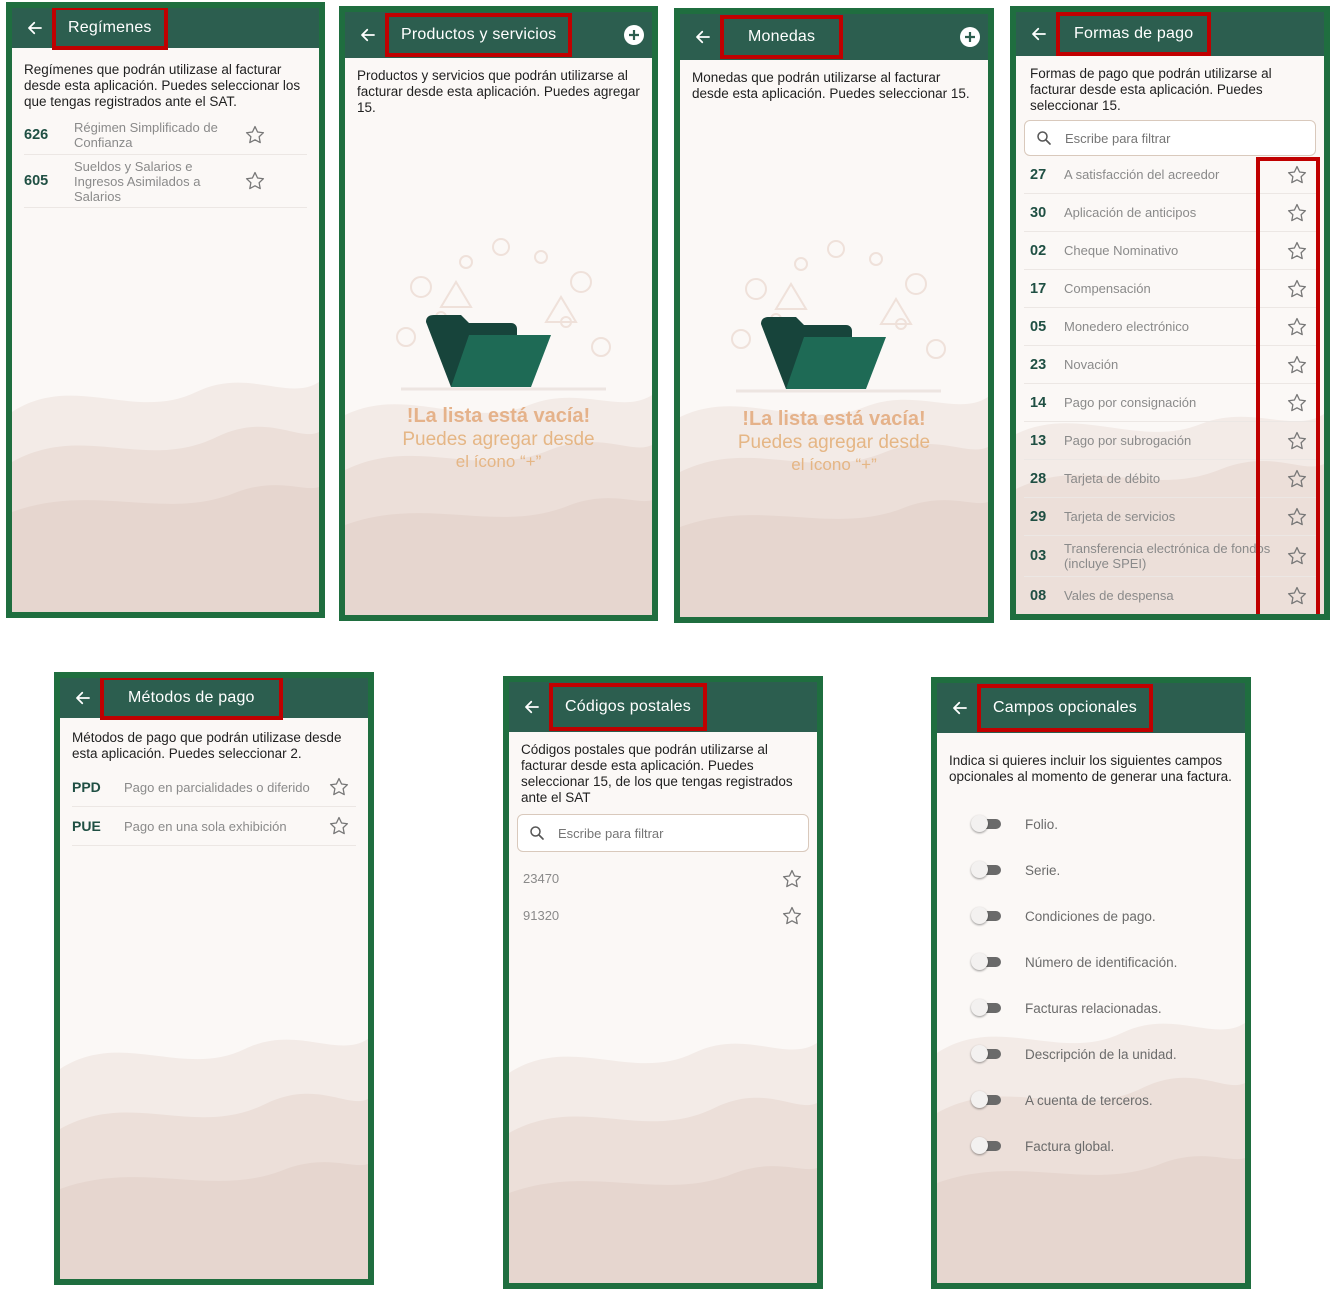 This screenshot has width=1331, height=1289. I want to click on item-code: 23, so click(1038, 364).